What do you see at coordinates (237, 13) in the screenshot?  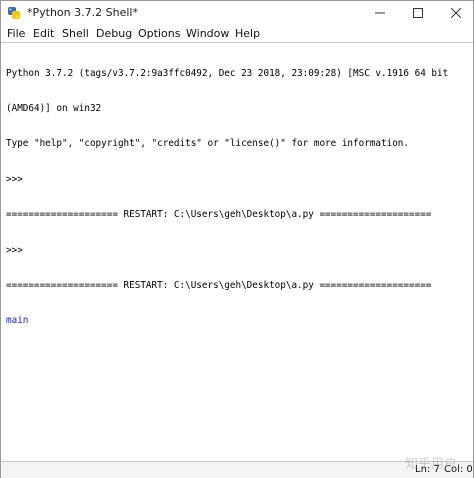 I see `title-bar: *Python 3.7.2 Shell*` at bounding box center [237, 13].